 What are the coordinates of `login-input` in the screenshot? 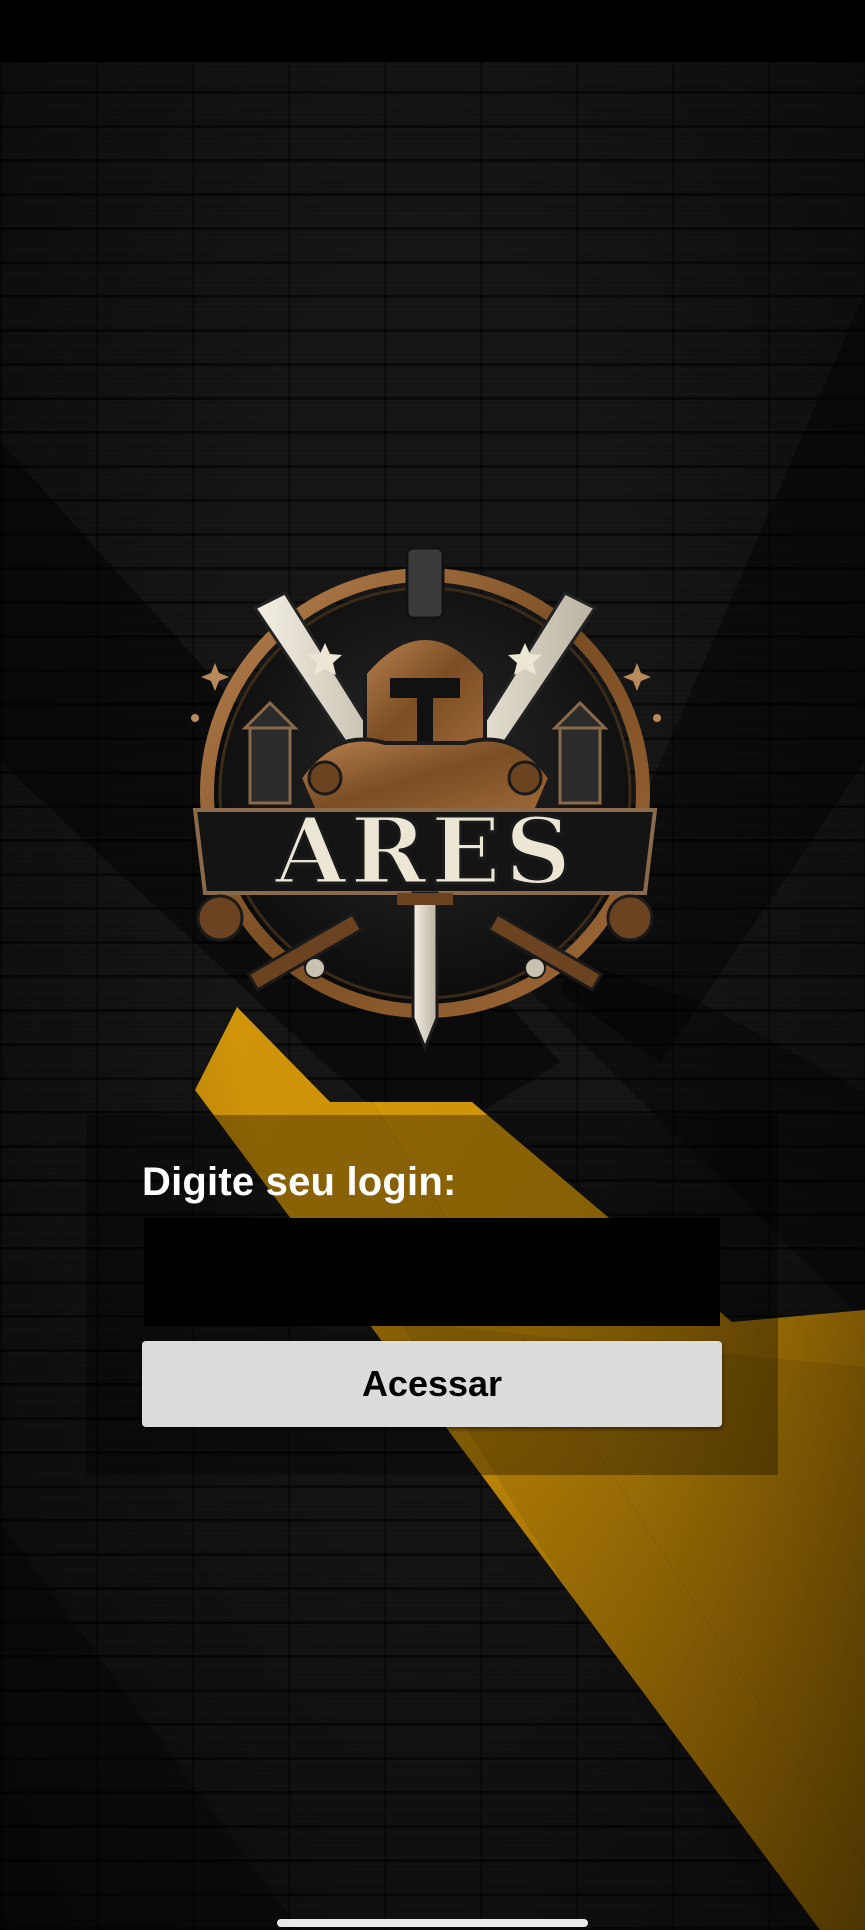 It's located at (432, 1272).